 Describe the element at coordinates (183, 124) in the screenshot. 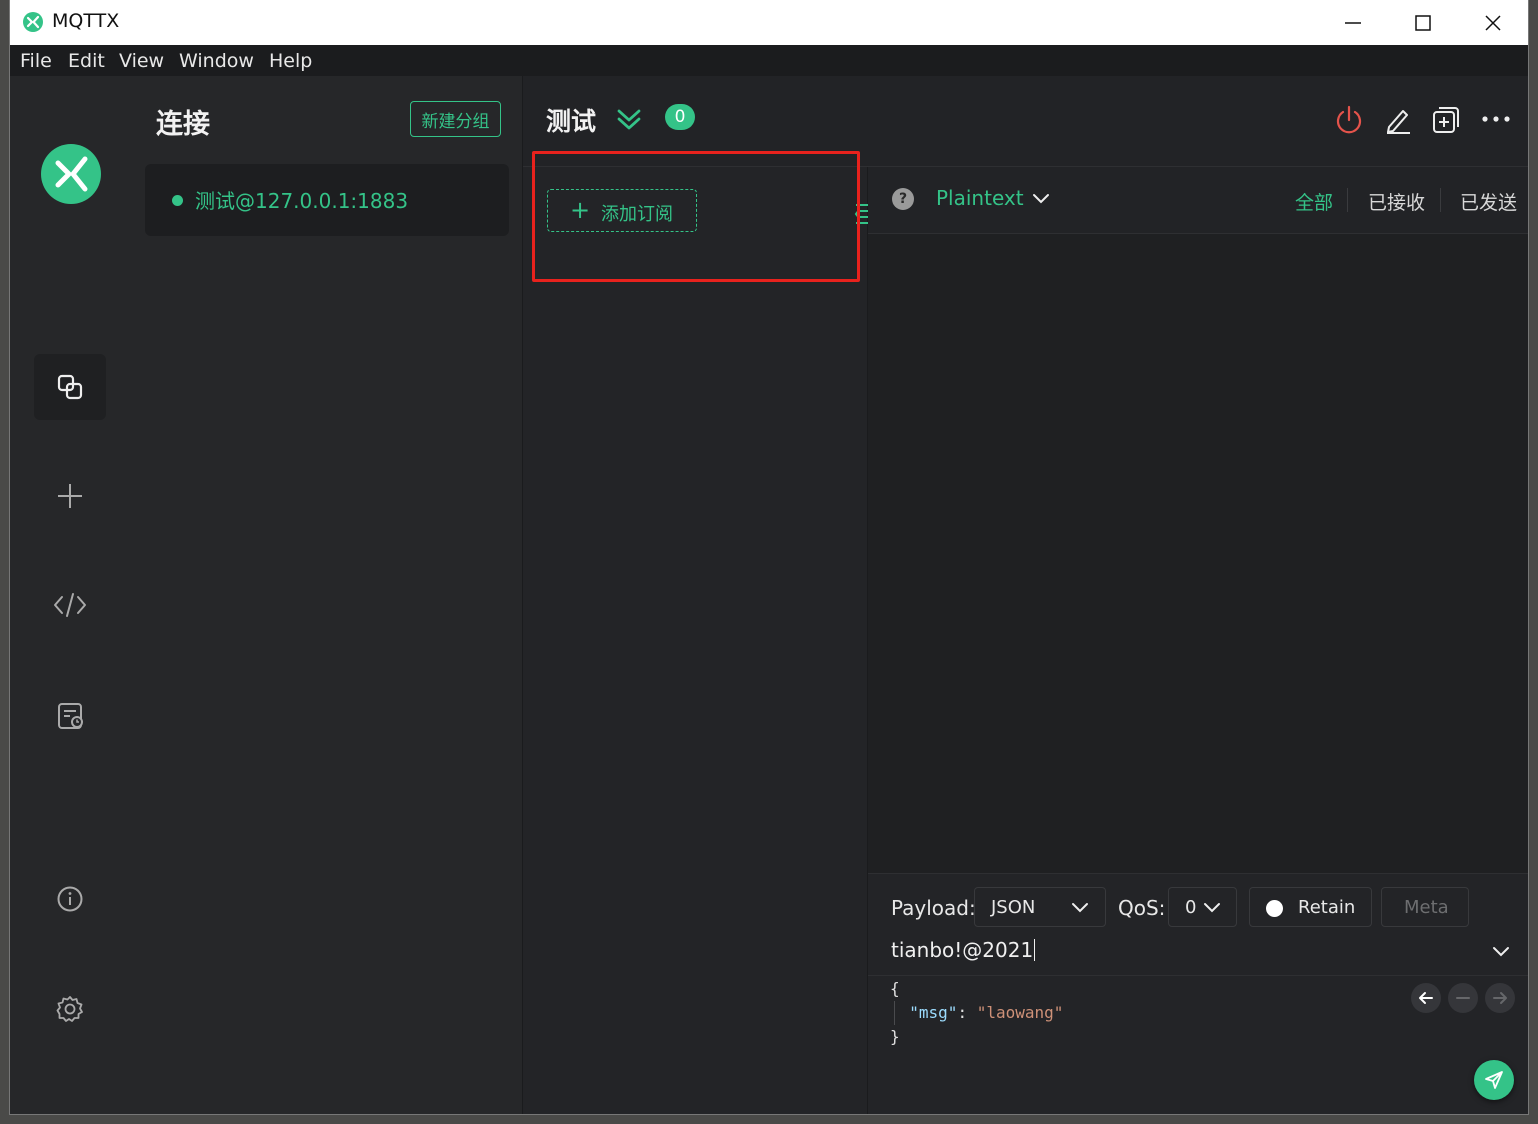

I see `connections-title: 连接` at that location.